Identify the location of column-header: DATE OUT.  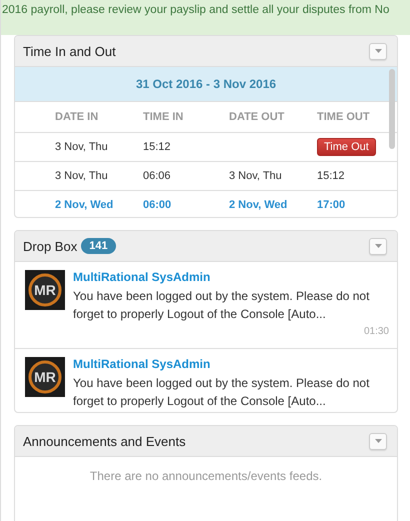
(273, 117).